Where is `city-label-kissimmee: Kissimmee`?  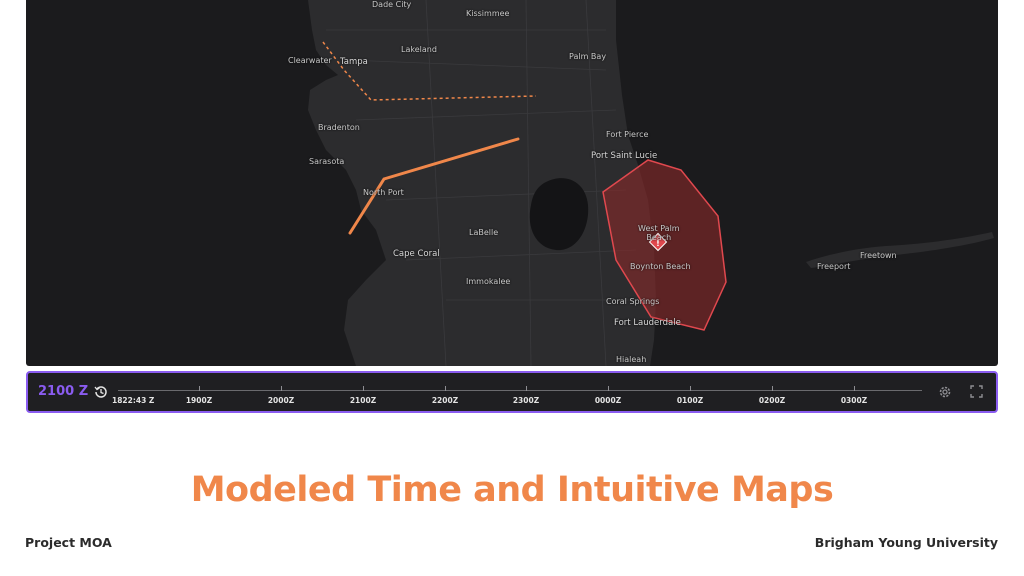 city-label-kissimmee: Kissimmee is located at coordinates (488, 13).